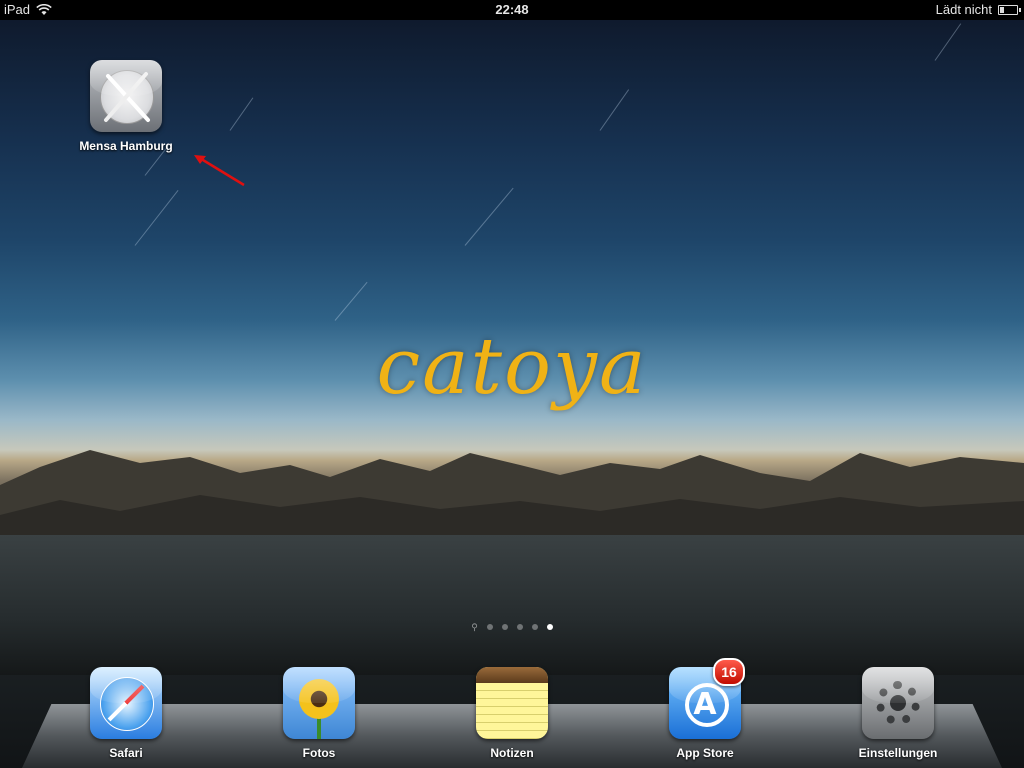 The image size is (1024, 768). Describe the element at coordinates (898, 753) in the screenshot. I see `app-label: Einstellungen` at that location.